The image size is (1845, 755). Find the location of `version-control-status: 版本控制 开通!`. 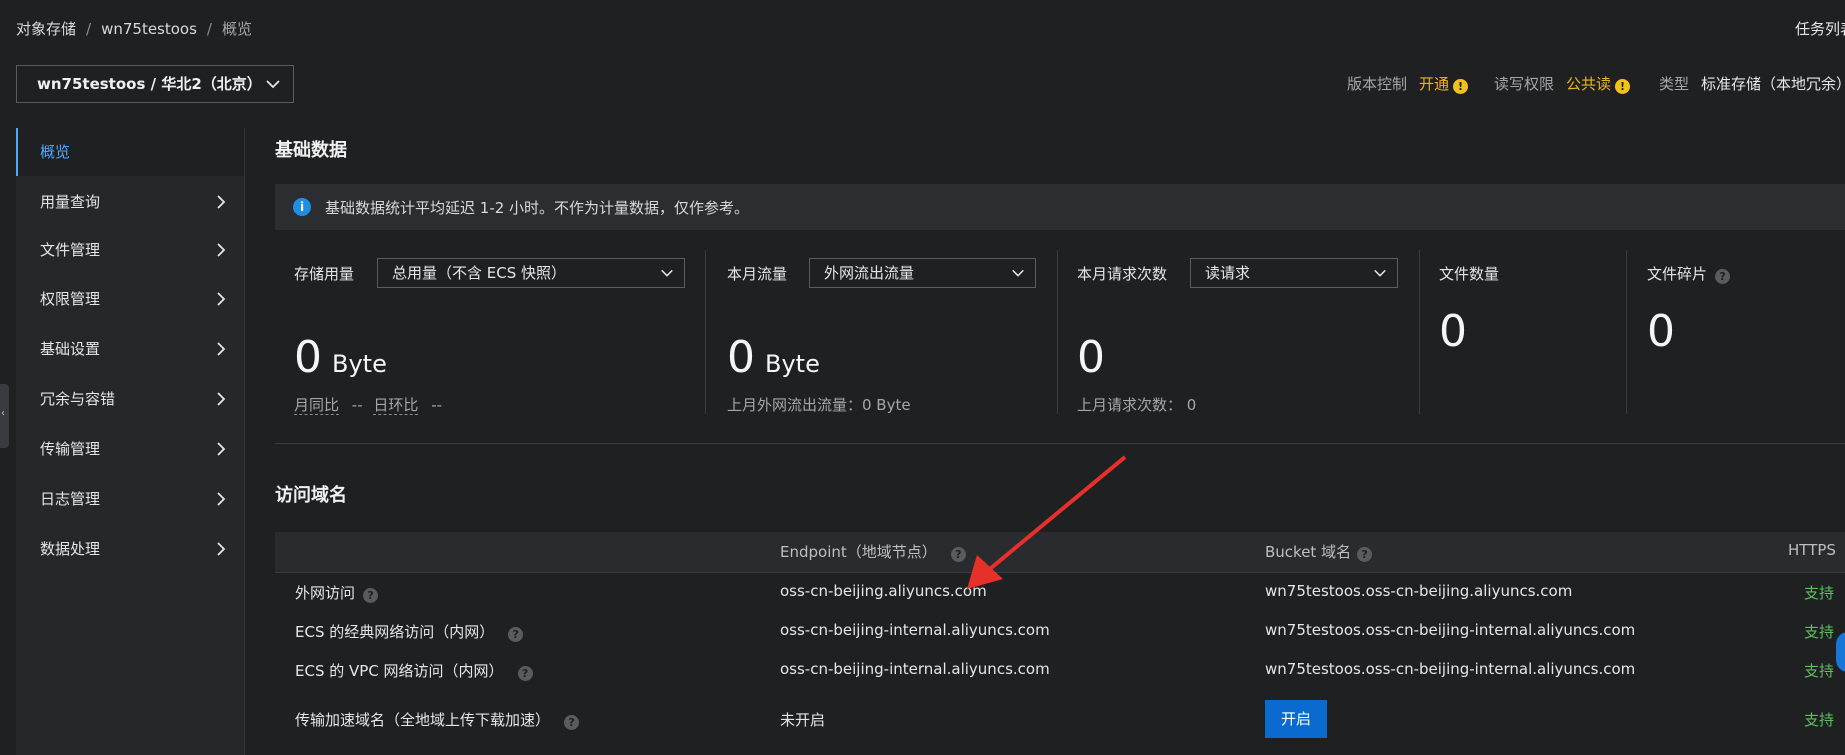

version-control-status: 版本控制 开通! is located at coordinates (1408, 83).